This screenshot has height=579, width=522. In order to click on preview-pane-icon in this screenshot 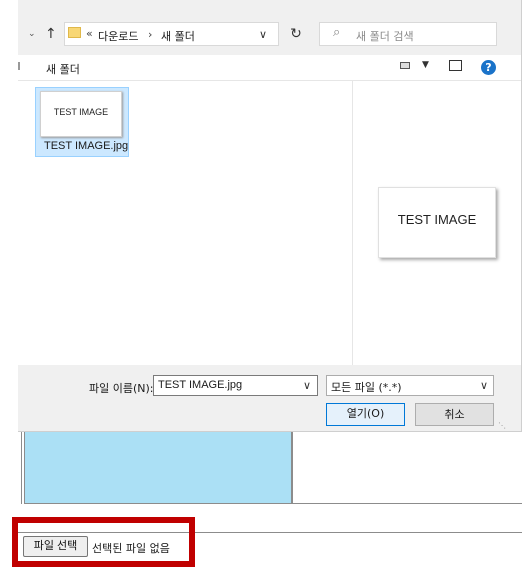, I will do `click(455, 65)`.